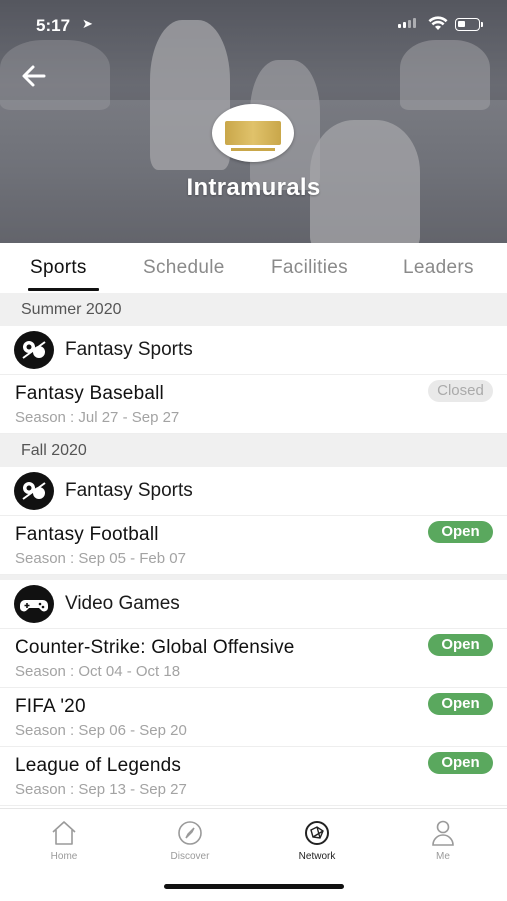 This screenshot has width=507, height=901. What do you see at coordinates (34, 76) in the screenshot?
I see `back-arrow-icon` at bounding box center [34, 76].